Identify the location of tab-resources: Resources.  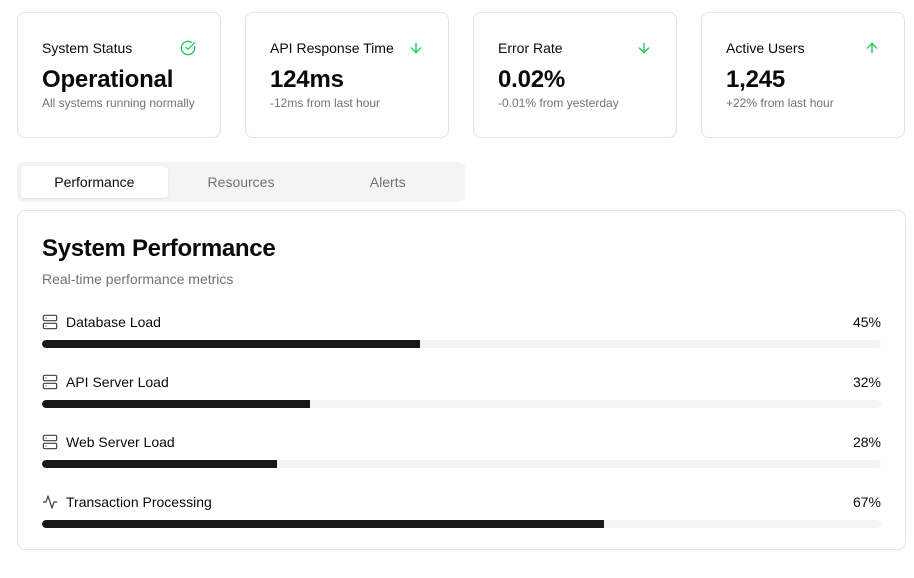
(241, 182).